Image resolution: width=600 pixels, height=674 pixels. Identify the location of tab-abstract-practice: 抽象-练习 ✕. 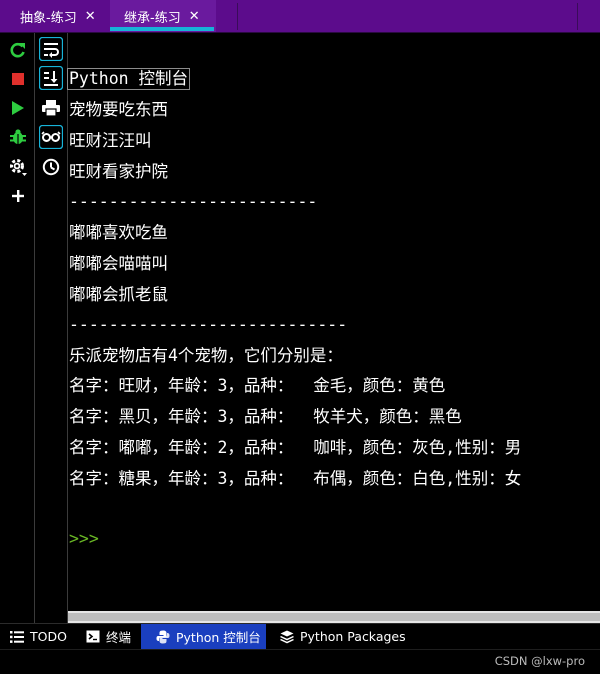
(55, 16).